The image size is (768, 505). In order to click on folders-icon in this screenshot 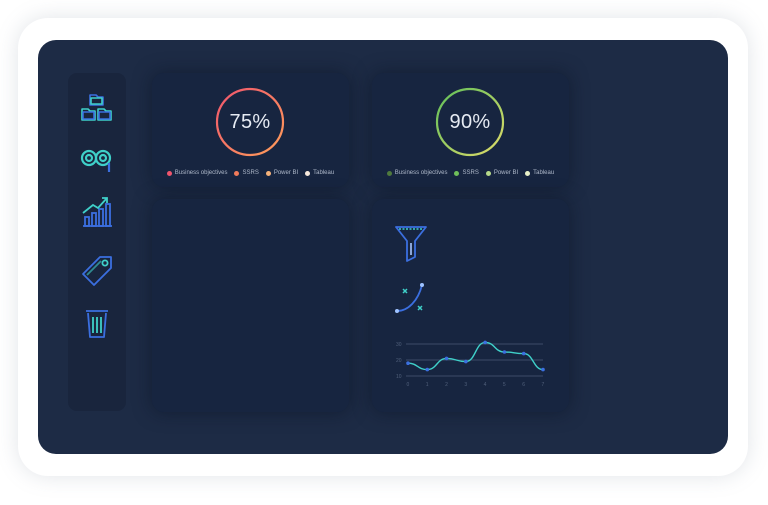, I will do `click(97, 109)`.